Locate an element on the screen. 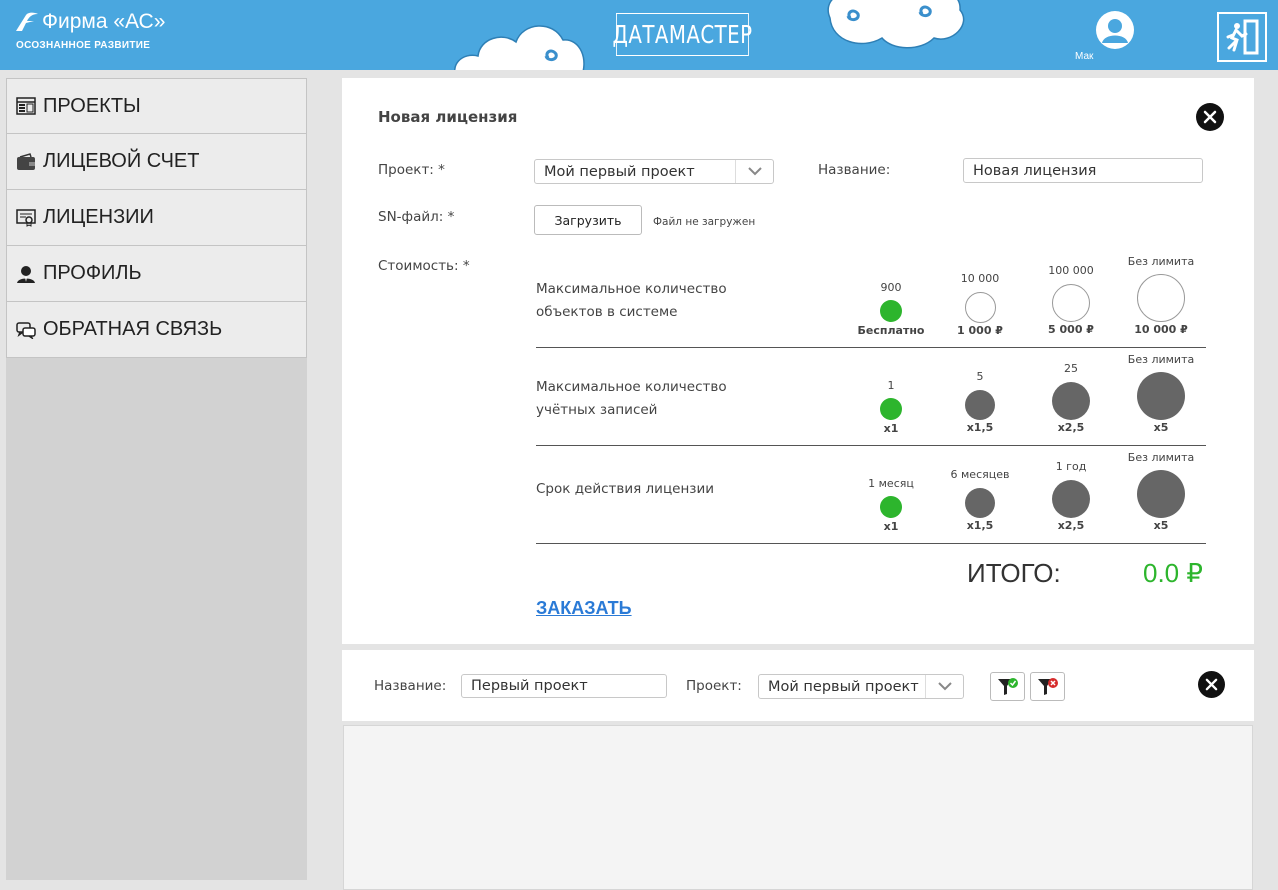 The width and height of the screenshot is (1278, 890). feedback-icon is located at coordinates (26, 330).